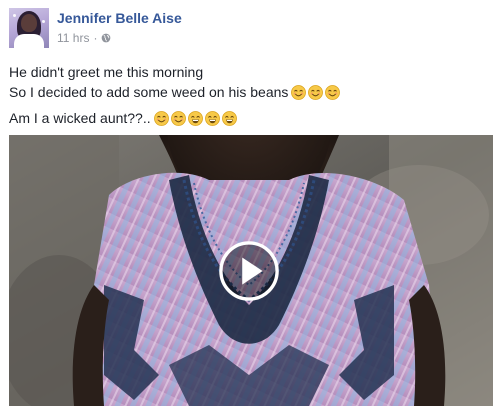 The height and width of the screenshot is (411, 499). I want to click on post-text-line: He didn't greet me this morning, so click(106, 72).